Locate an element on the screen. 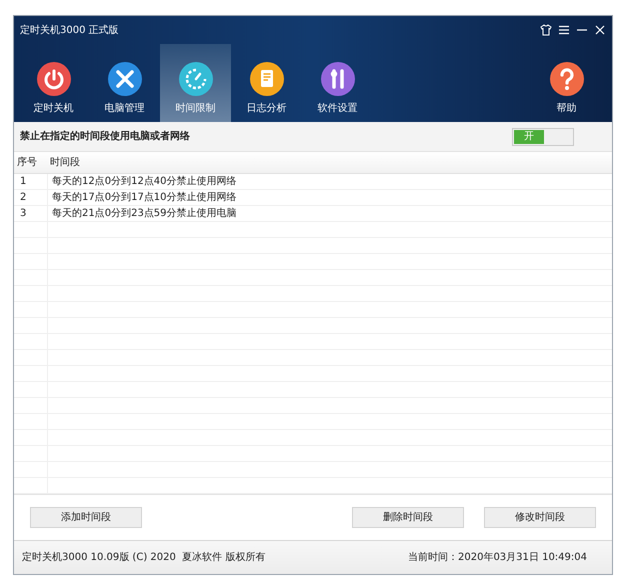  shirt-icon is located at coordinates (546, 30).